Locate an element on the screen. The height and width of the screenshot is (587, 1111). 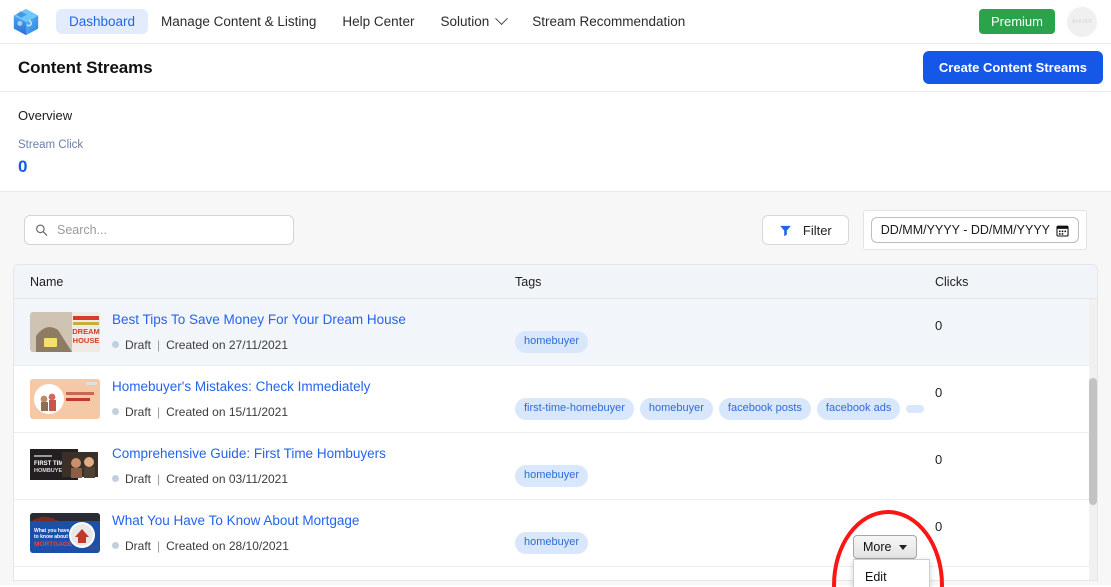
cube-logo-icon is located at coordinates (26, 21).